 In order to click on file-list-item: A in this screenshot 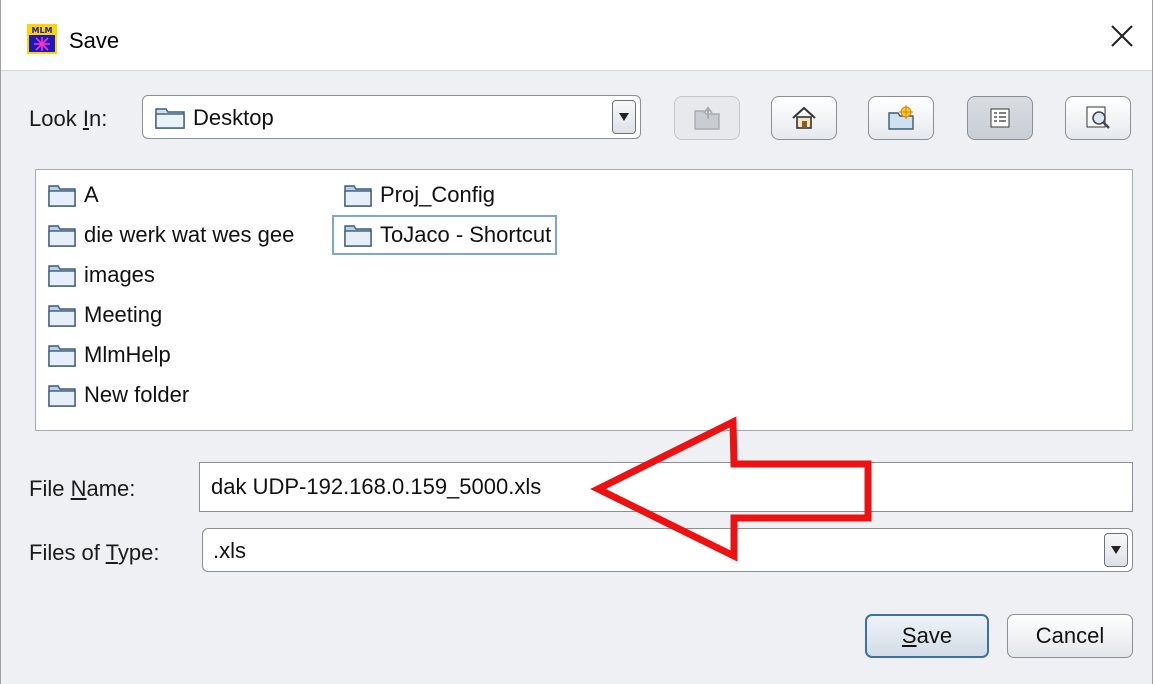, I will do `click(168, 195)`.